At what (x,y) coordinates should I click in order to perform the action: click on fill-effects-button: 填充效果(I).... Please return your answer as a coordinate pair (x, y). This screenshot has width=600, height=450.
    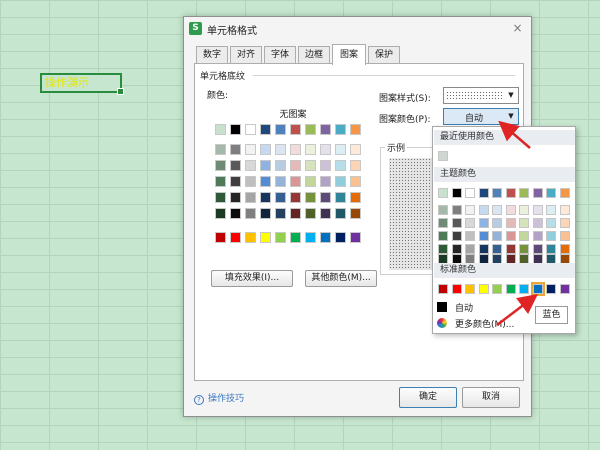
    Looking at the image, I should click on (252, 278).